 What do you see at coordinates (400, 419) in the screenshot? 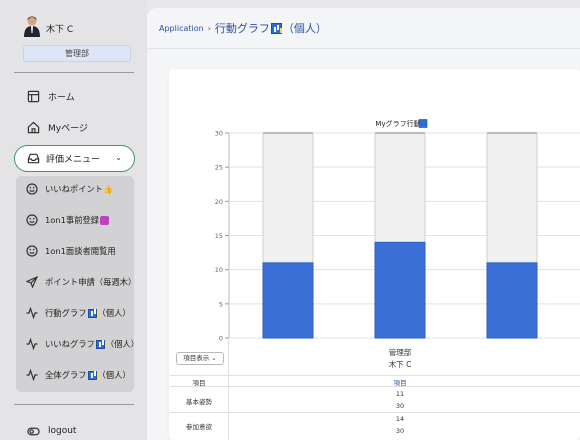
I see `table-cell: 14` at bounding box center [400, 419].